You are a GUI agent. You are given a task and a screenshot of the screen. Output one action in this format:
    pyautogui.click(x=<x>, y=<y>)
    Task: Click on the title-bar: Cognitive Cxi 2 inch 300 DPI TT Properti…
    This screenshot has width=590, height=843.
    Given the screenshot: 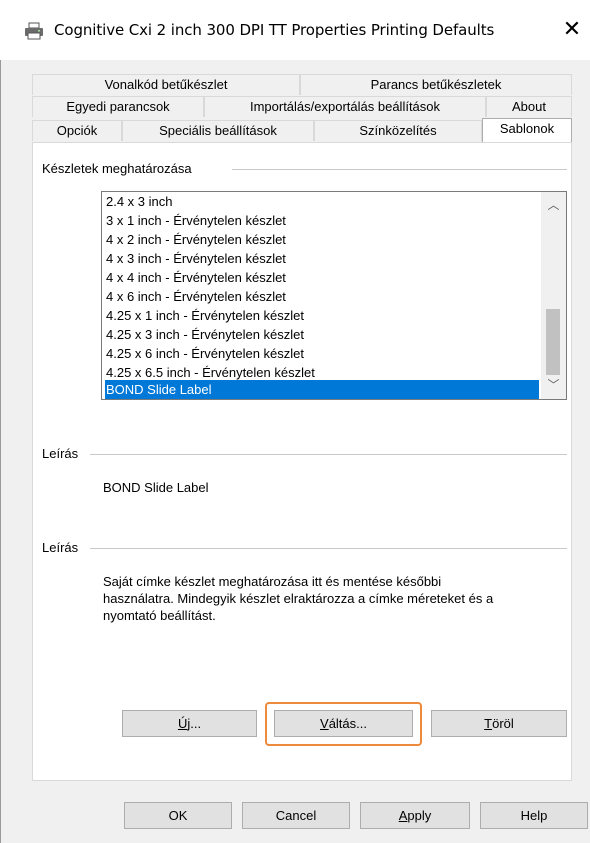 What is the action you would take?
    pyautogui.click(x=295, y=30)
    